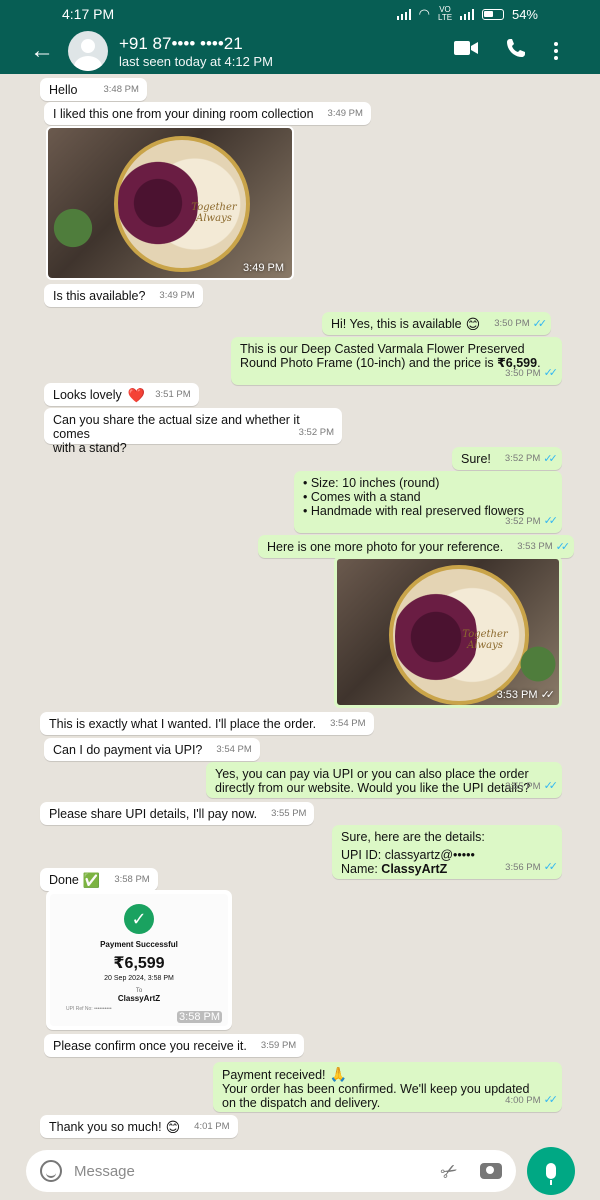  I want to click on message-input-bar: ✂, so click(271, 1171).